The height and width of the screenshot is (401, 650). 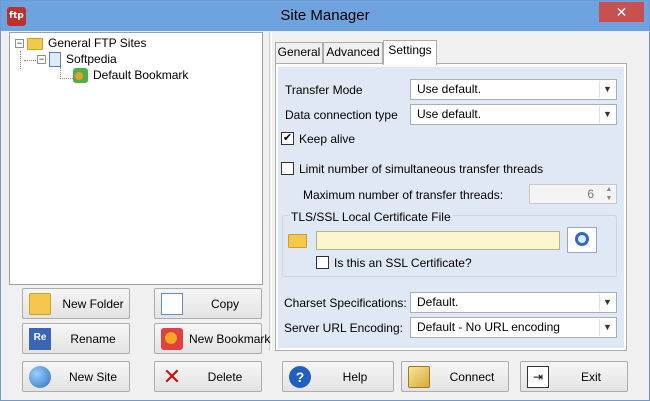 What do you see at coordinates (609, 194) in the screenshot?
I see `spin-arrows-icon: ▲ ▼` at bounding box center [609, 194].